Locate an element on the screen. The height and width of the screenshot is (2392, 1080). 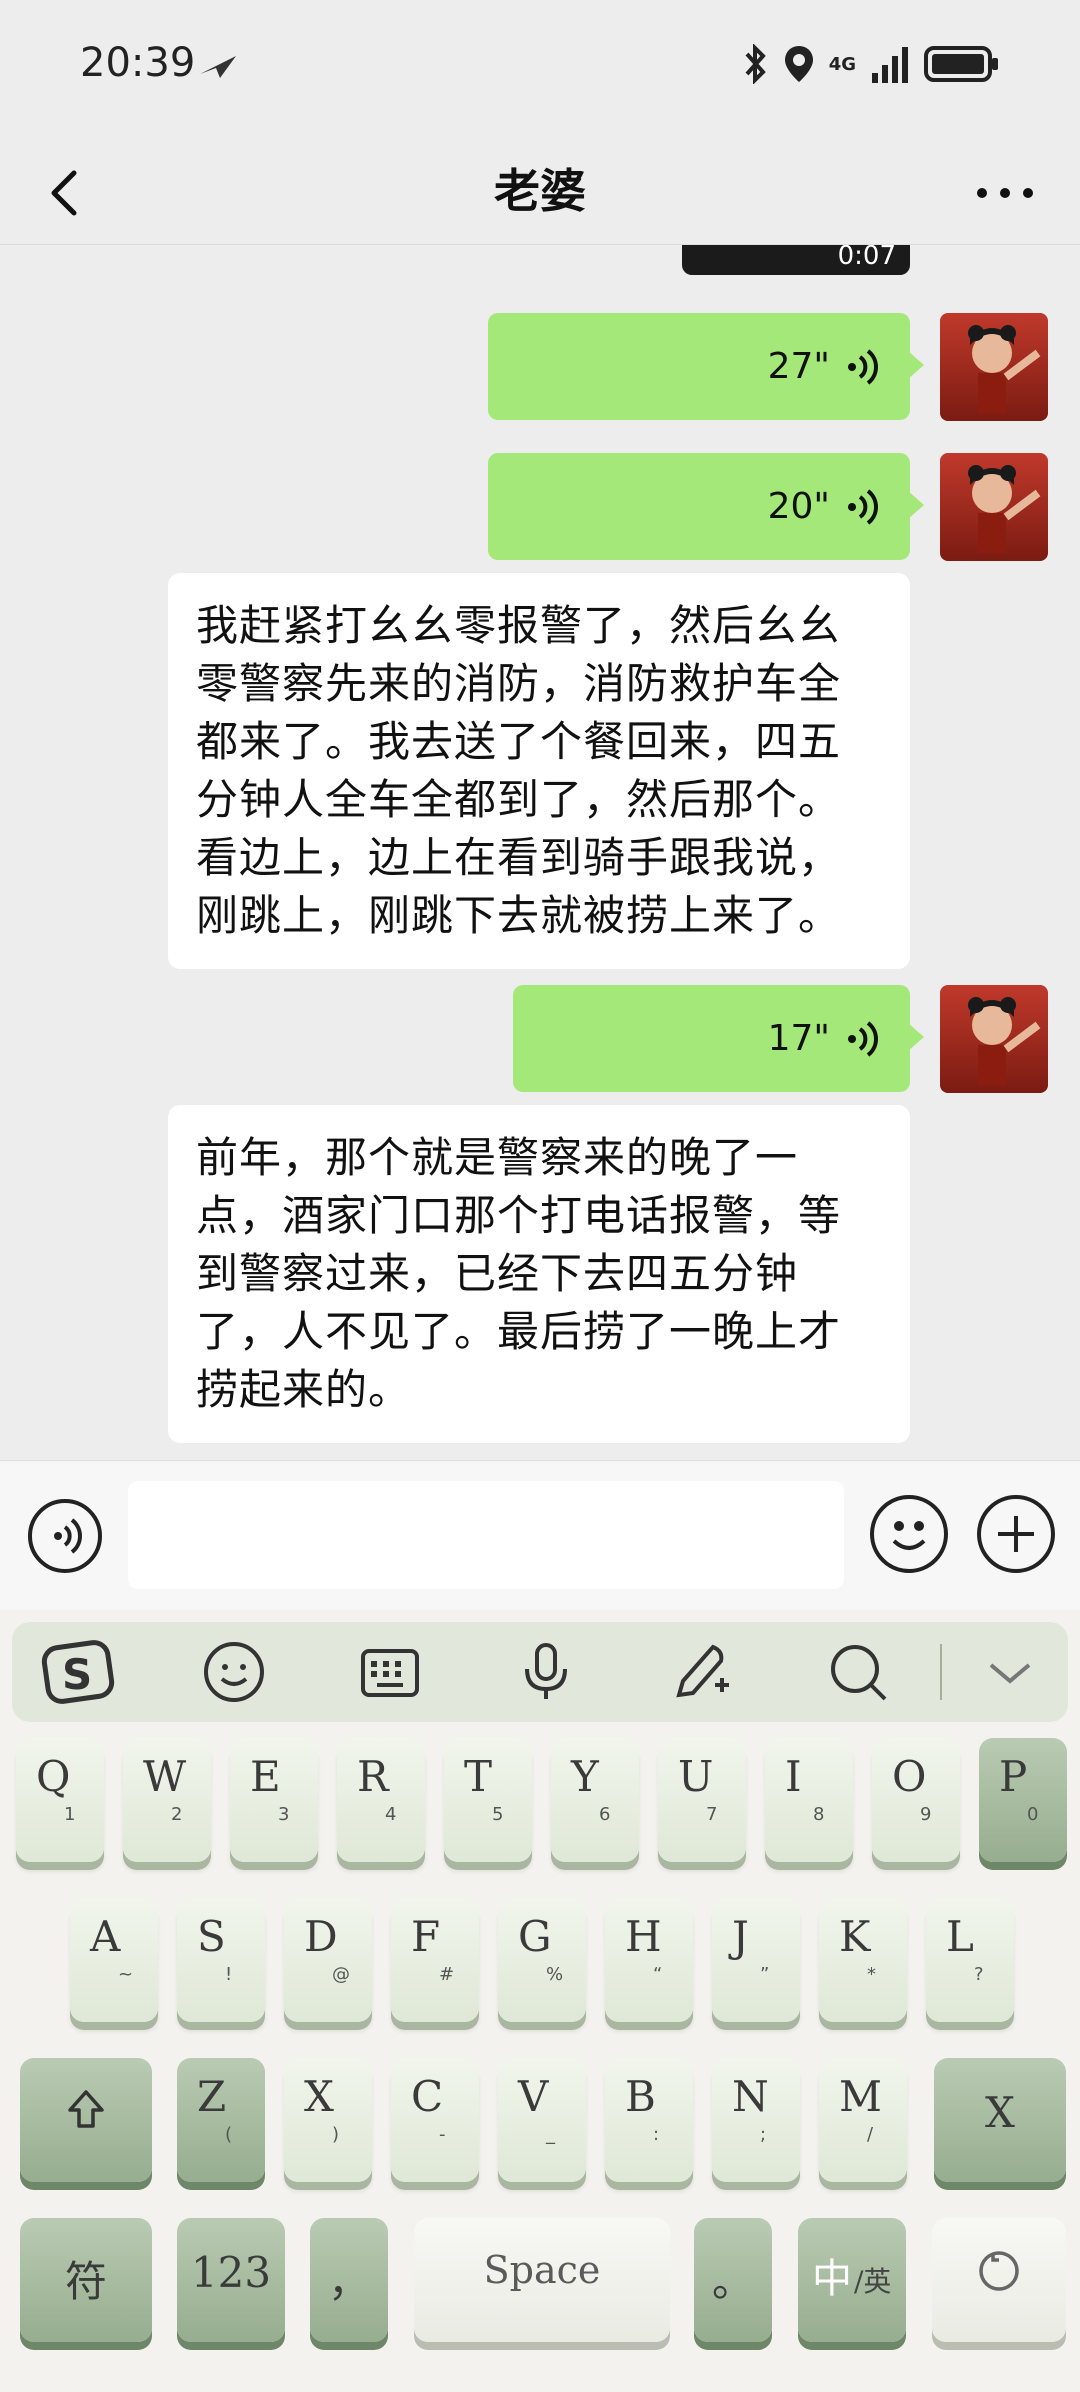
location-icon is located at coordinates (798, 64).